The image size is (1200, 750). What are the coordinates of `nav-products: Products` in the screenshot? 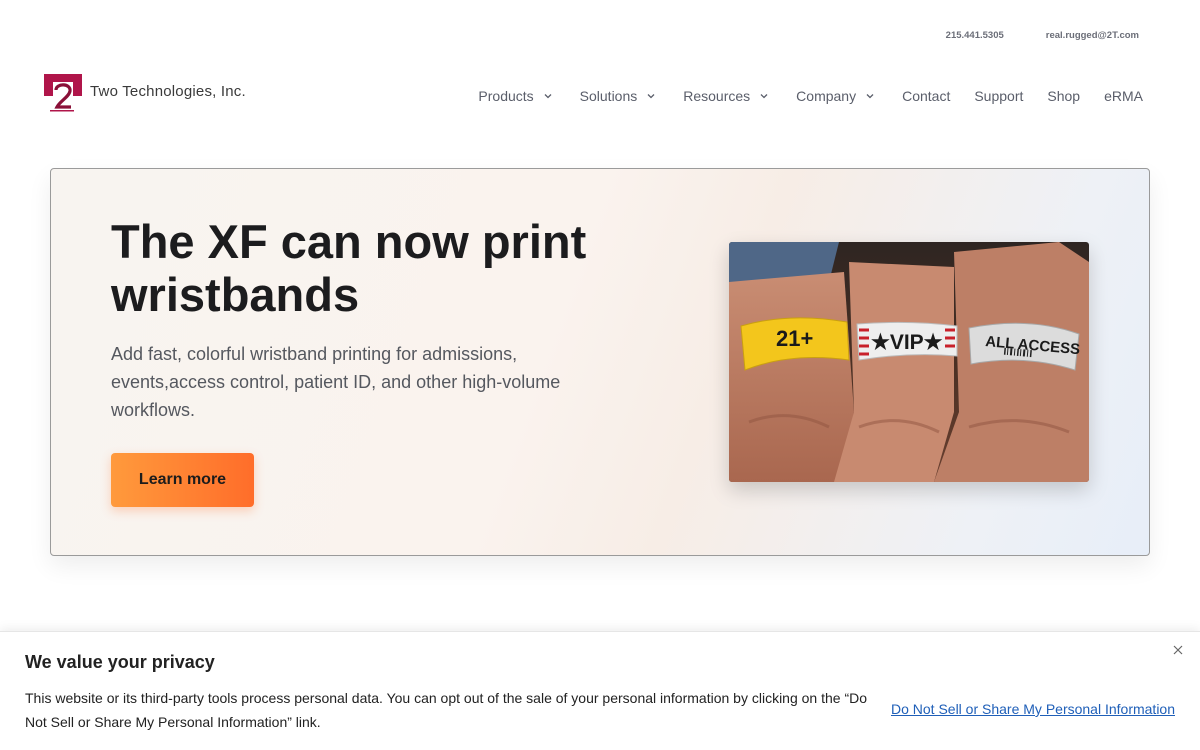 It's located at (515, 96).